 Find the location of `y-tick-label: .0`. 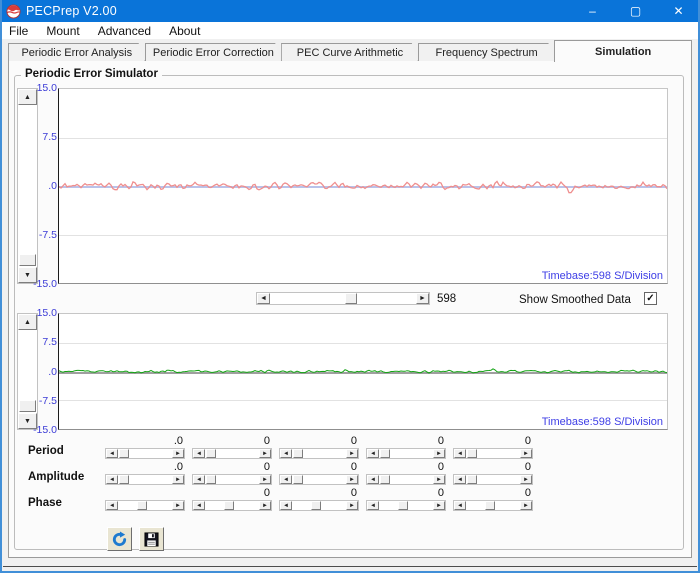

y-tick-label: .0 is located at coordinates (52, 186).